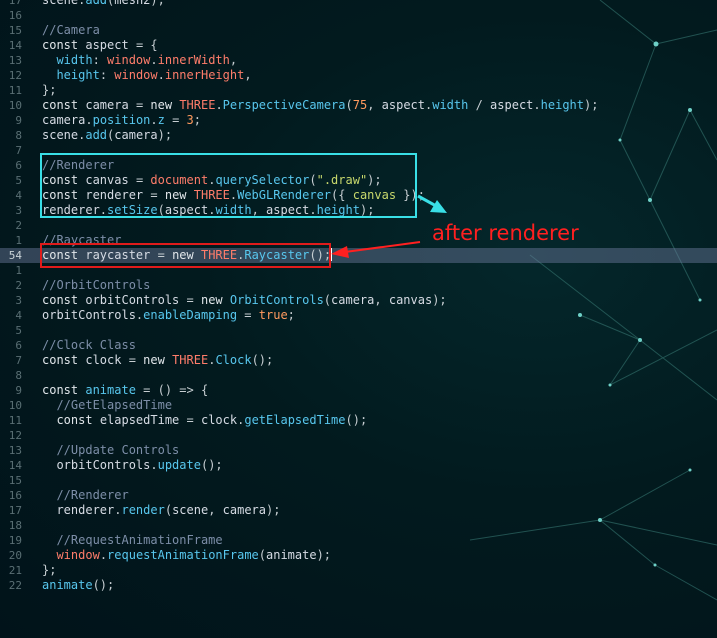 This screenshot has height=638, width=717. I want to click on annotation-arrows, so click(389, 226).